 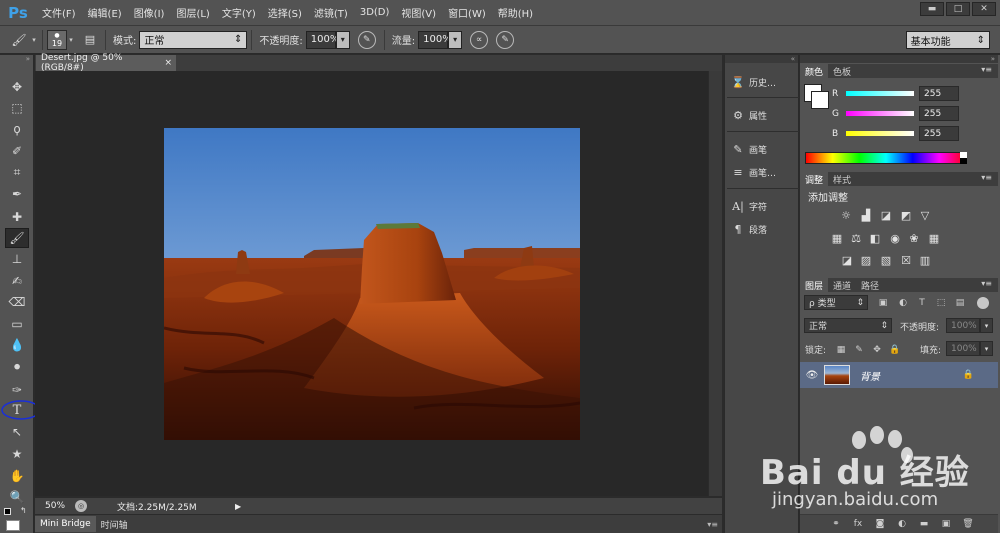 I want to click on pressure-size-icon: ✎, so click(x=505, y=39).